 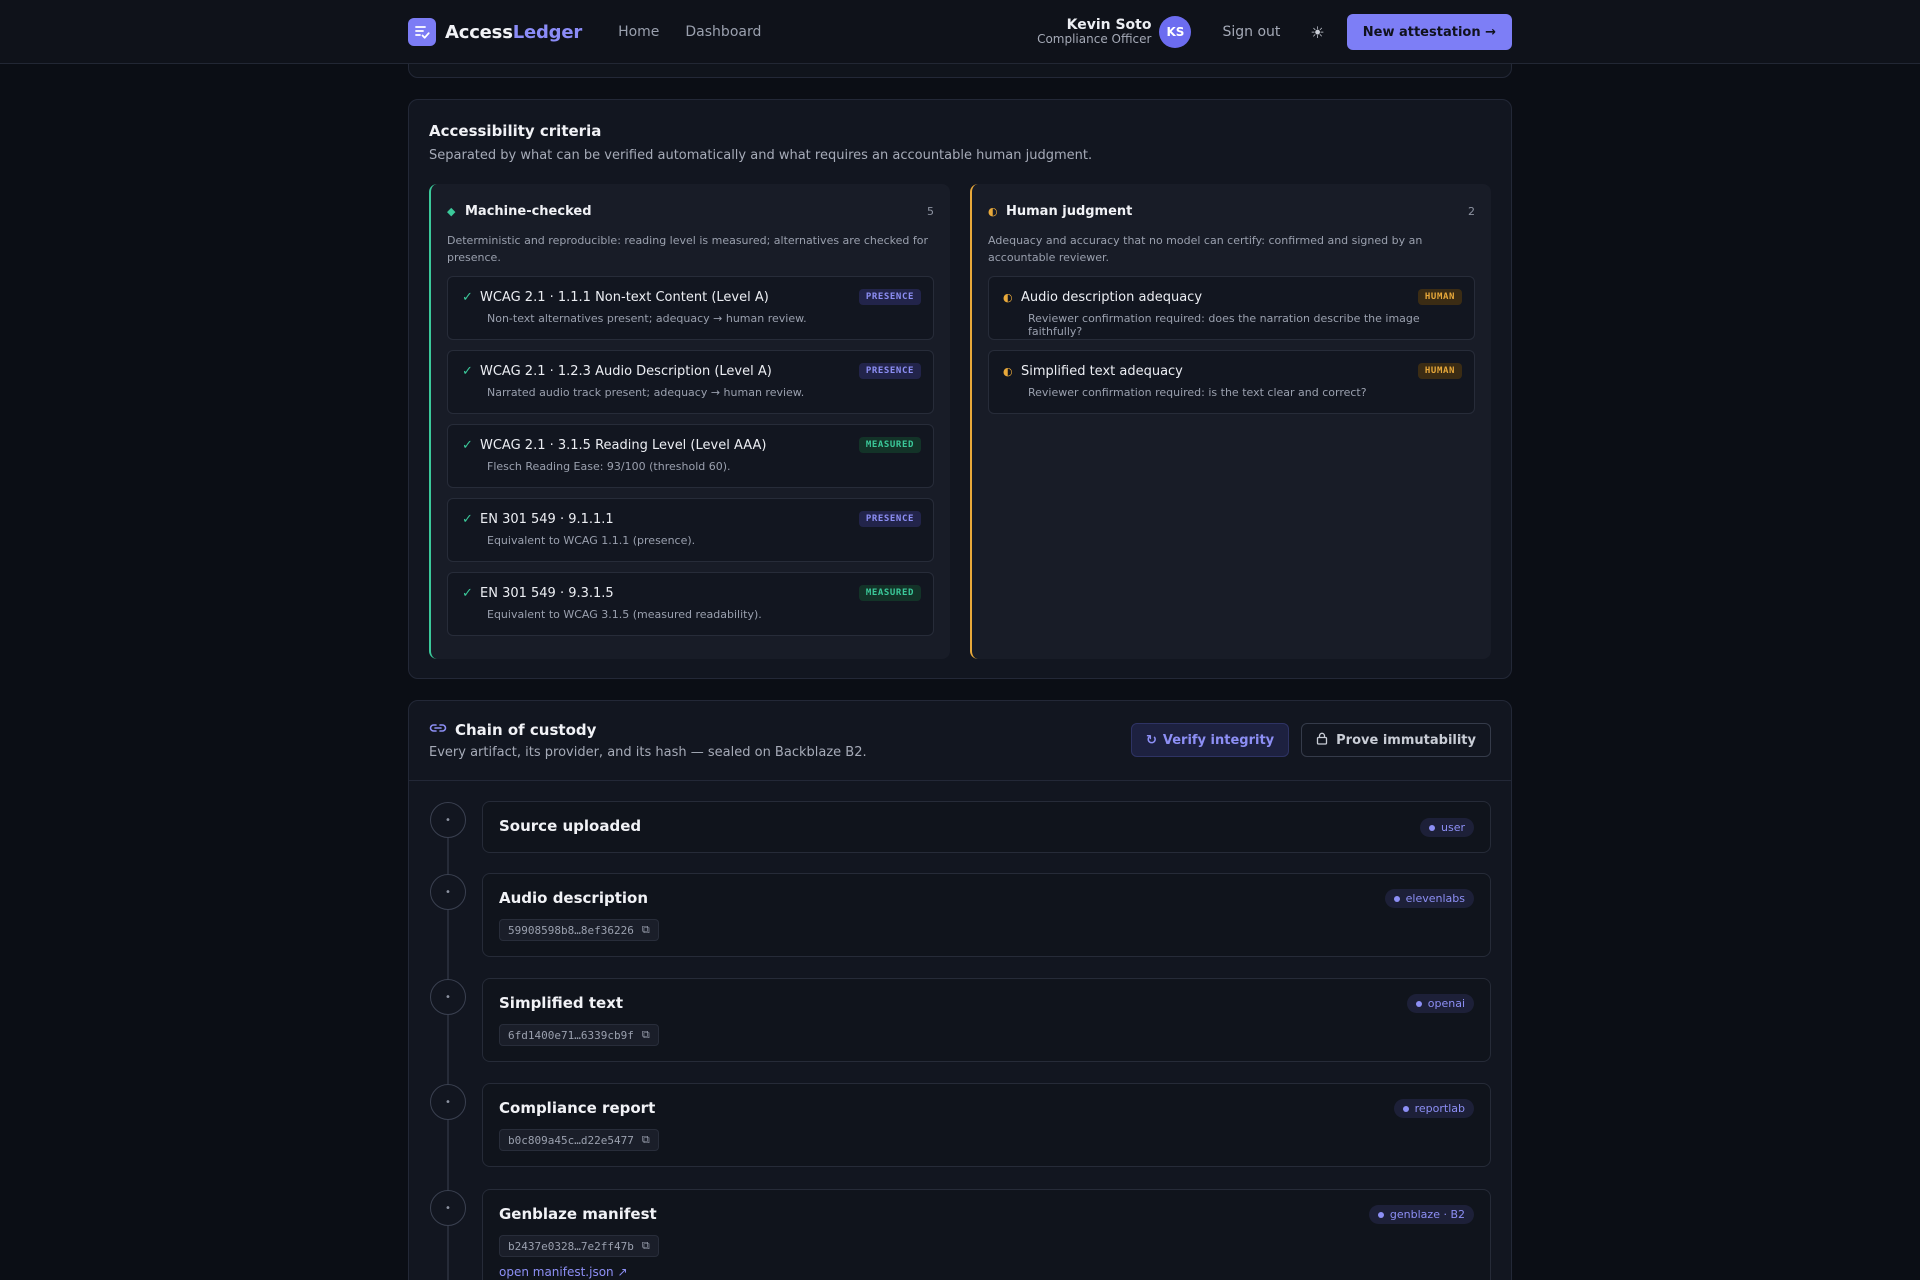 What do you see at coordinates (571, 1140) in the screenshot?
I see `hash-value: b0c809a45c…d22e5477` at bounding box center [571, 1140].